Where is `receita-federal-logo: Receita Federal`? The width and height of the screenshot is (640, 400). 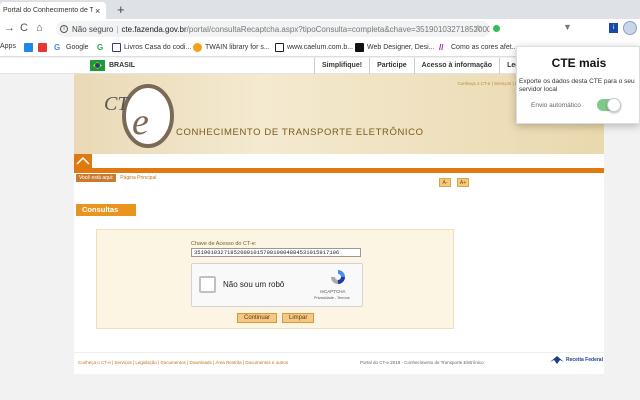
receita-federal-logo: Receita Federal is located at coordinates (576, 360).